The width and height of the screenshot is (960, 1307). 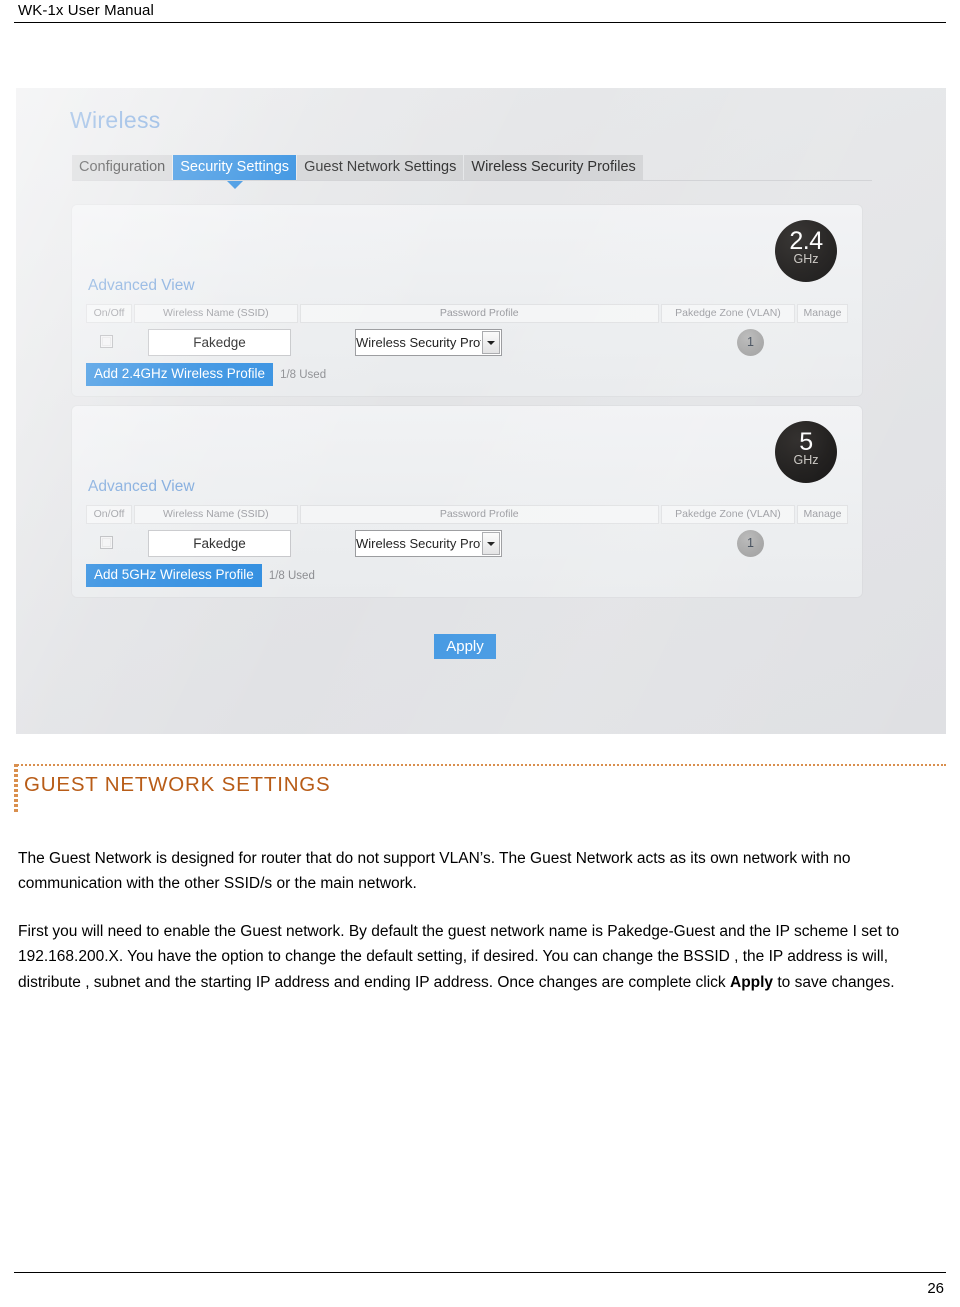 I want to click on onoff-checkbox-5ghz, so click(x=106, y=542).